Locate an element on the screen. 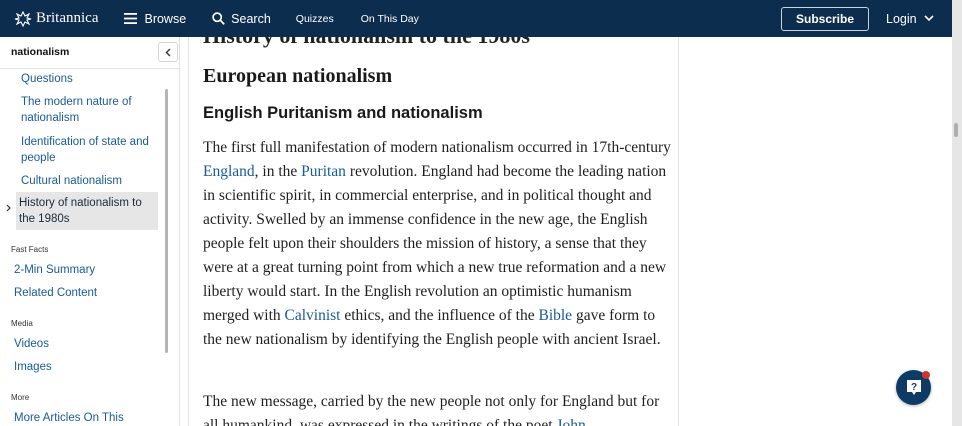 Image resolution: width=962 pixels, height=426 pixels. sidebar-title: nationalism is located at coordinates (40, 52).